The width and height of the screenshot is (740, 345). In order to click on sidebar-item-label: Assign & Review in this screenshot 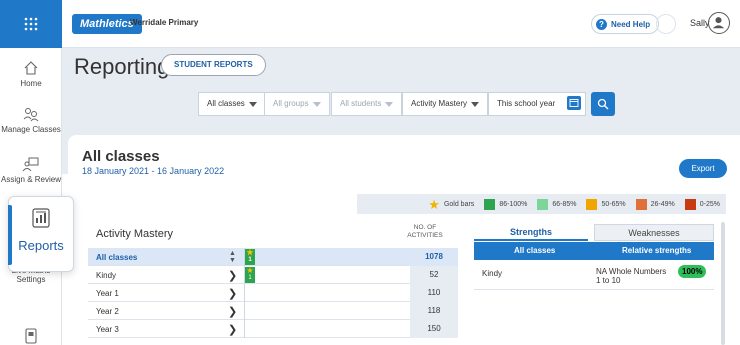, I will do `click(31, 179)`.